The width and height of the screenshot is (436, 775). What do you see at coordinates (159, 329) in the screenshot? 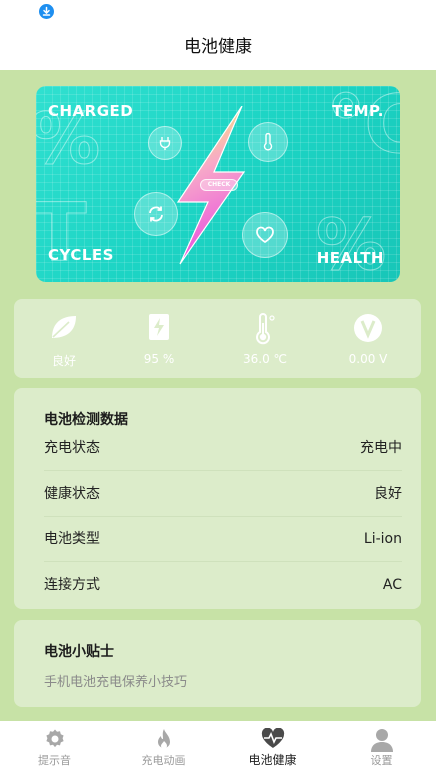
I see `battery-charge-icon` at bounding box center [159, 329].